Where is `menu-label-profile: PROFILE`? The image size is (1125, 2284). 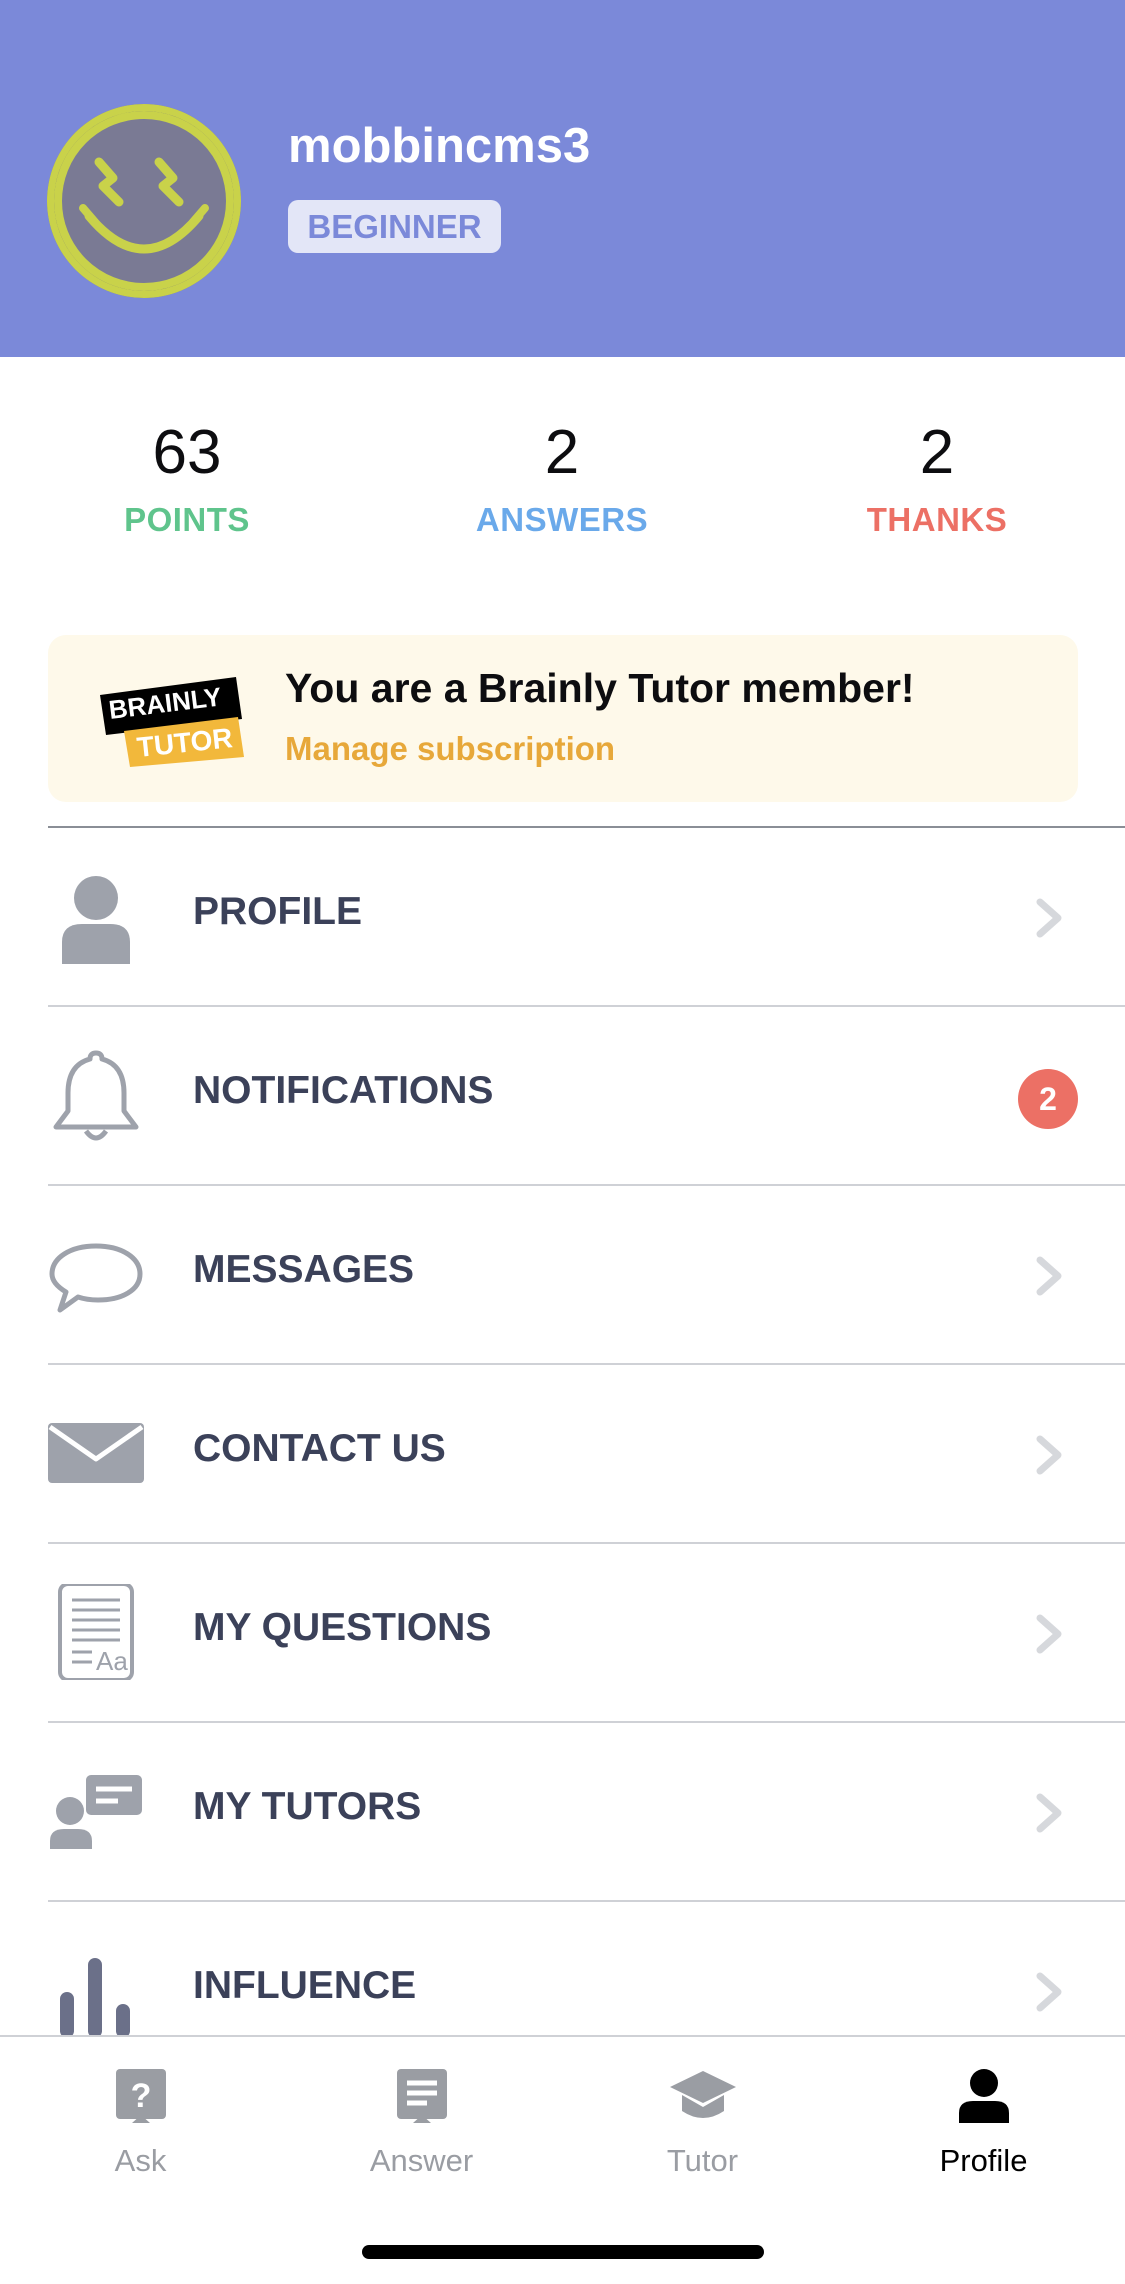
menu-label-profile: PROFILE is located at coordinates (278, 911).